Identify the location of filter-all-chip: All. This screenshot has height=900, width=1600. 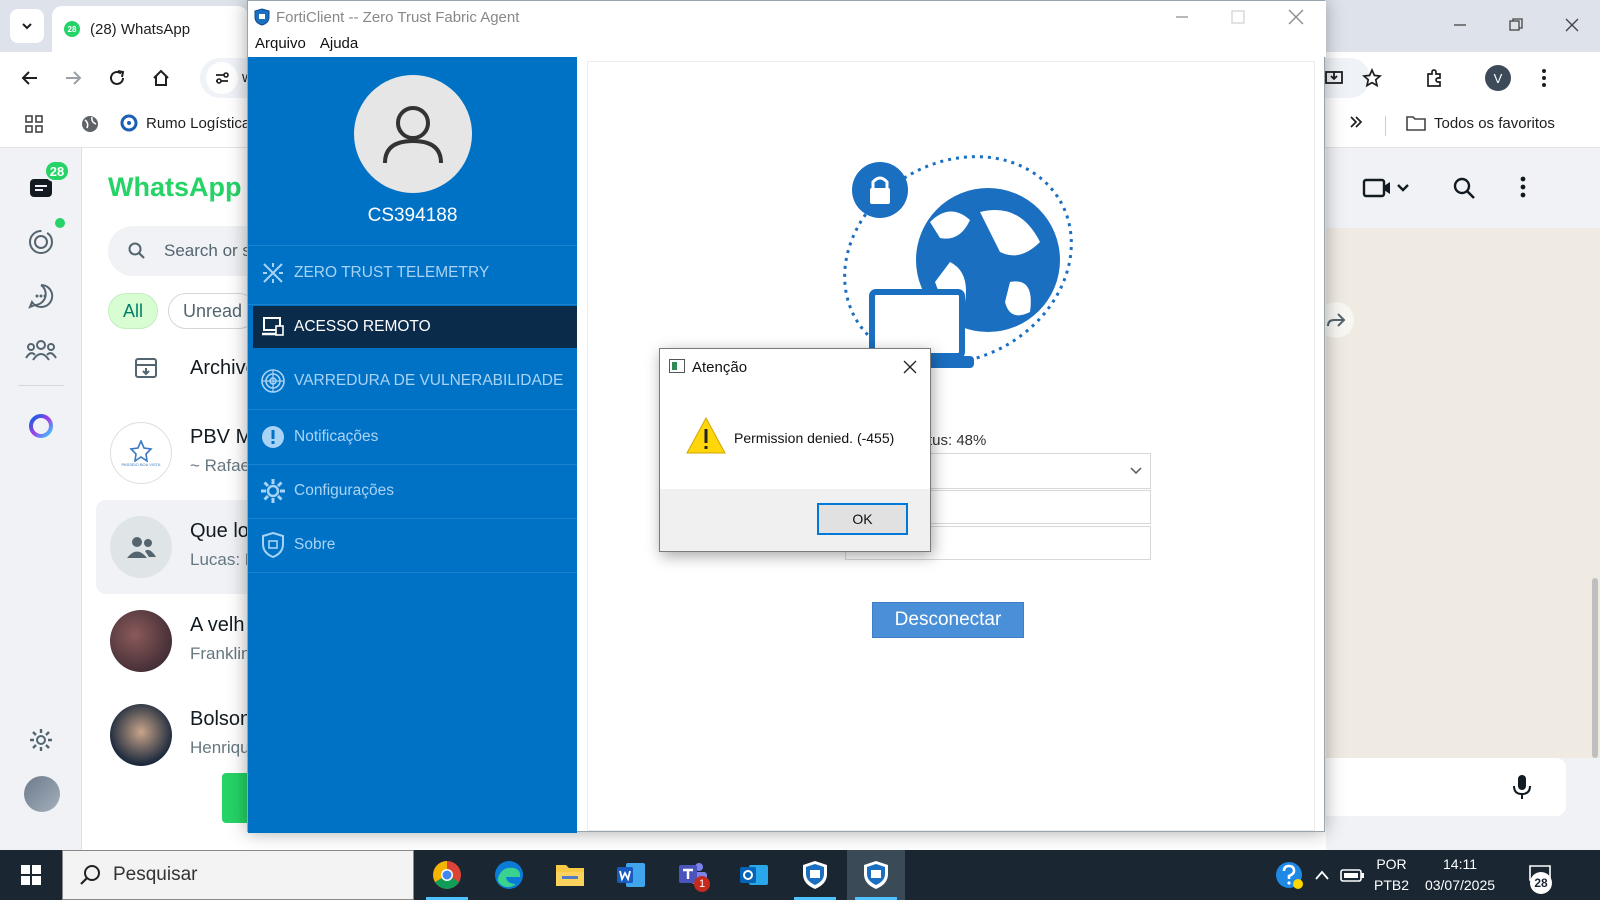
(133, 311).